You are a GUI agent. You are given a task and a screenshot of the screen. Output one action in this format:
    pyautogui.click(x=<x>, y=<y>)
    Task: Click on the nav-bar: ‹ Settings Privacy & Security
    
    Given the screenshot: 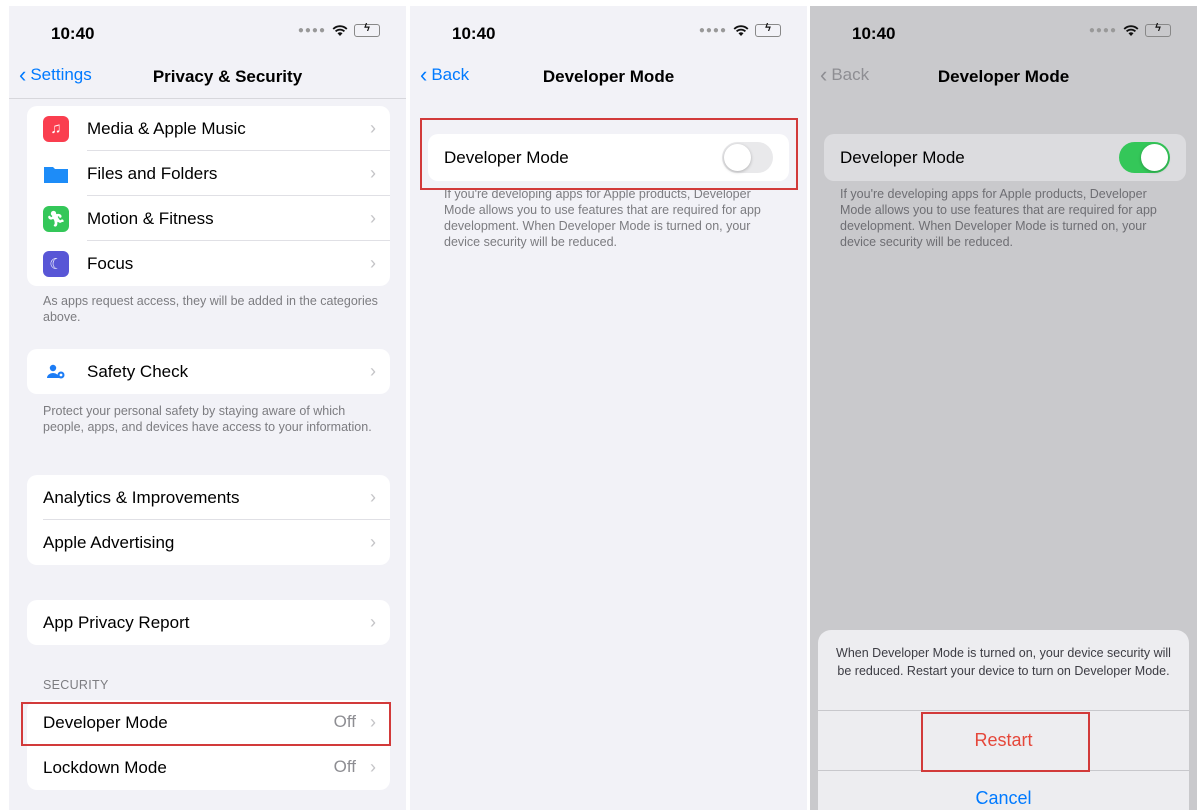 What is the action you would take?
    pyautogui.click(x=207, y=78)
    